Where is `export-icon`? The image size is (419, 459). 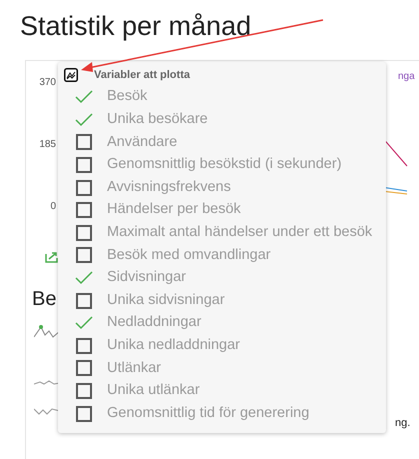 export-icon is located at coordinates (52, 257).